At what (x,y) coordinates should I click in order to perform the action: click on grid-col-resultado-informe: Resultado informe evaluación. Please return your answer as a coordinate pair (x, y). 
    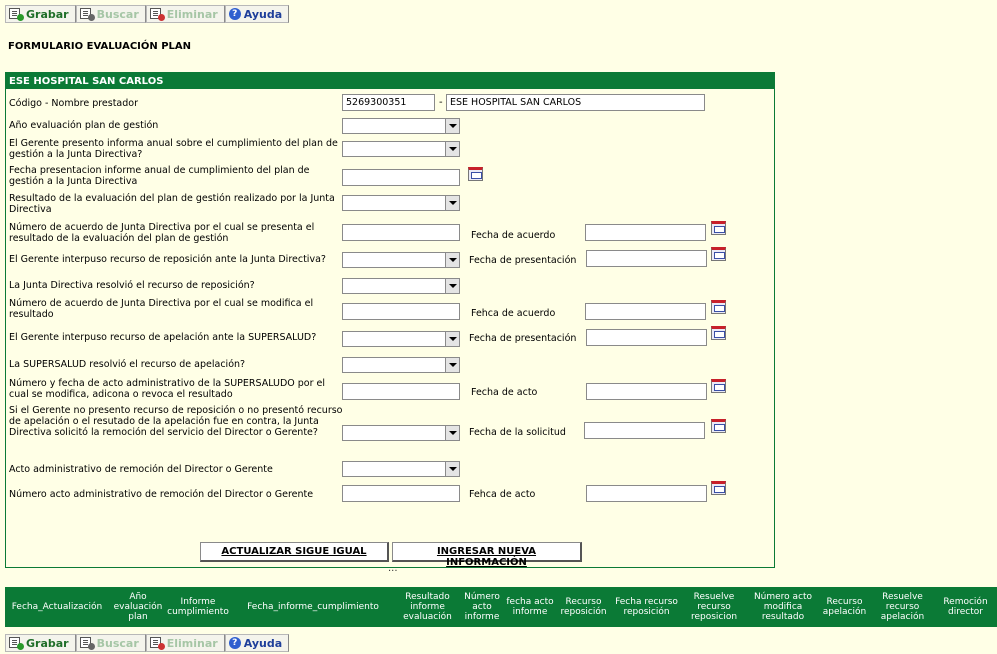
    Looking at the image, I should click on (427, 607).